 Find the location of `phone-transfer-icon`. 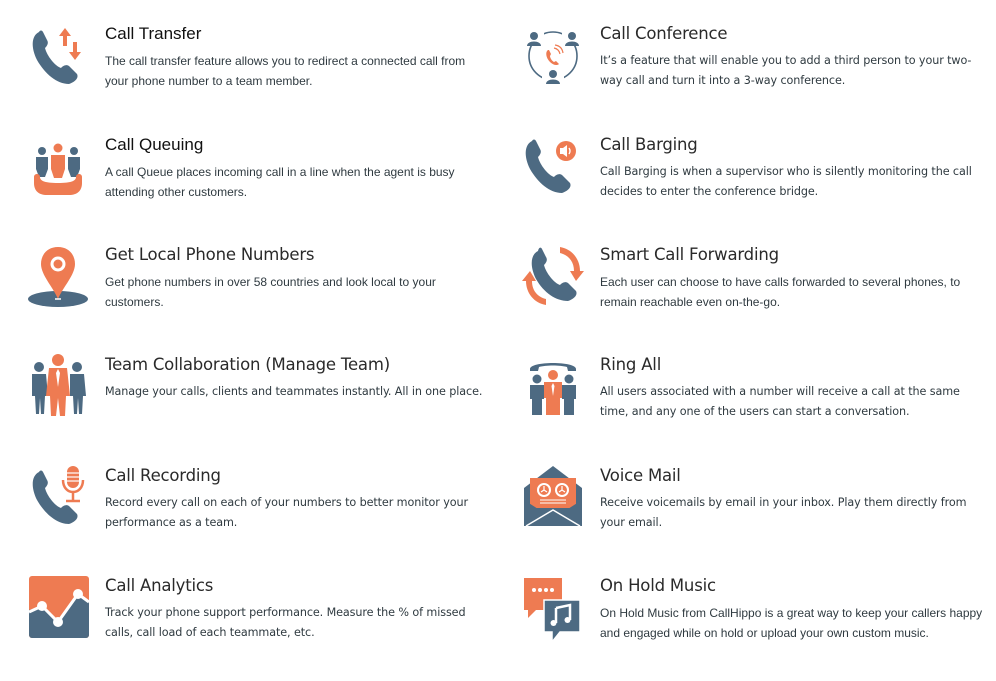

phone-transfer-icon is located at coordinates (58, 53).